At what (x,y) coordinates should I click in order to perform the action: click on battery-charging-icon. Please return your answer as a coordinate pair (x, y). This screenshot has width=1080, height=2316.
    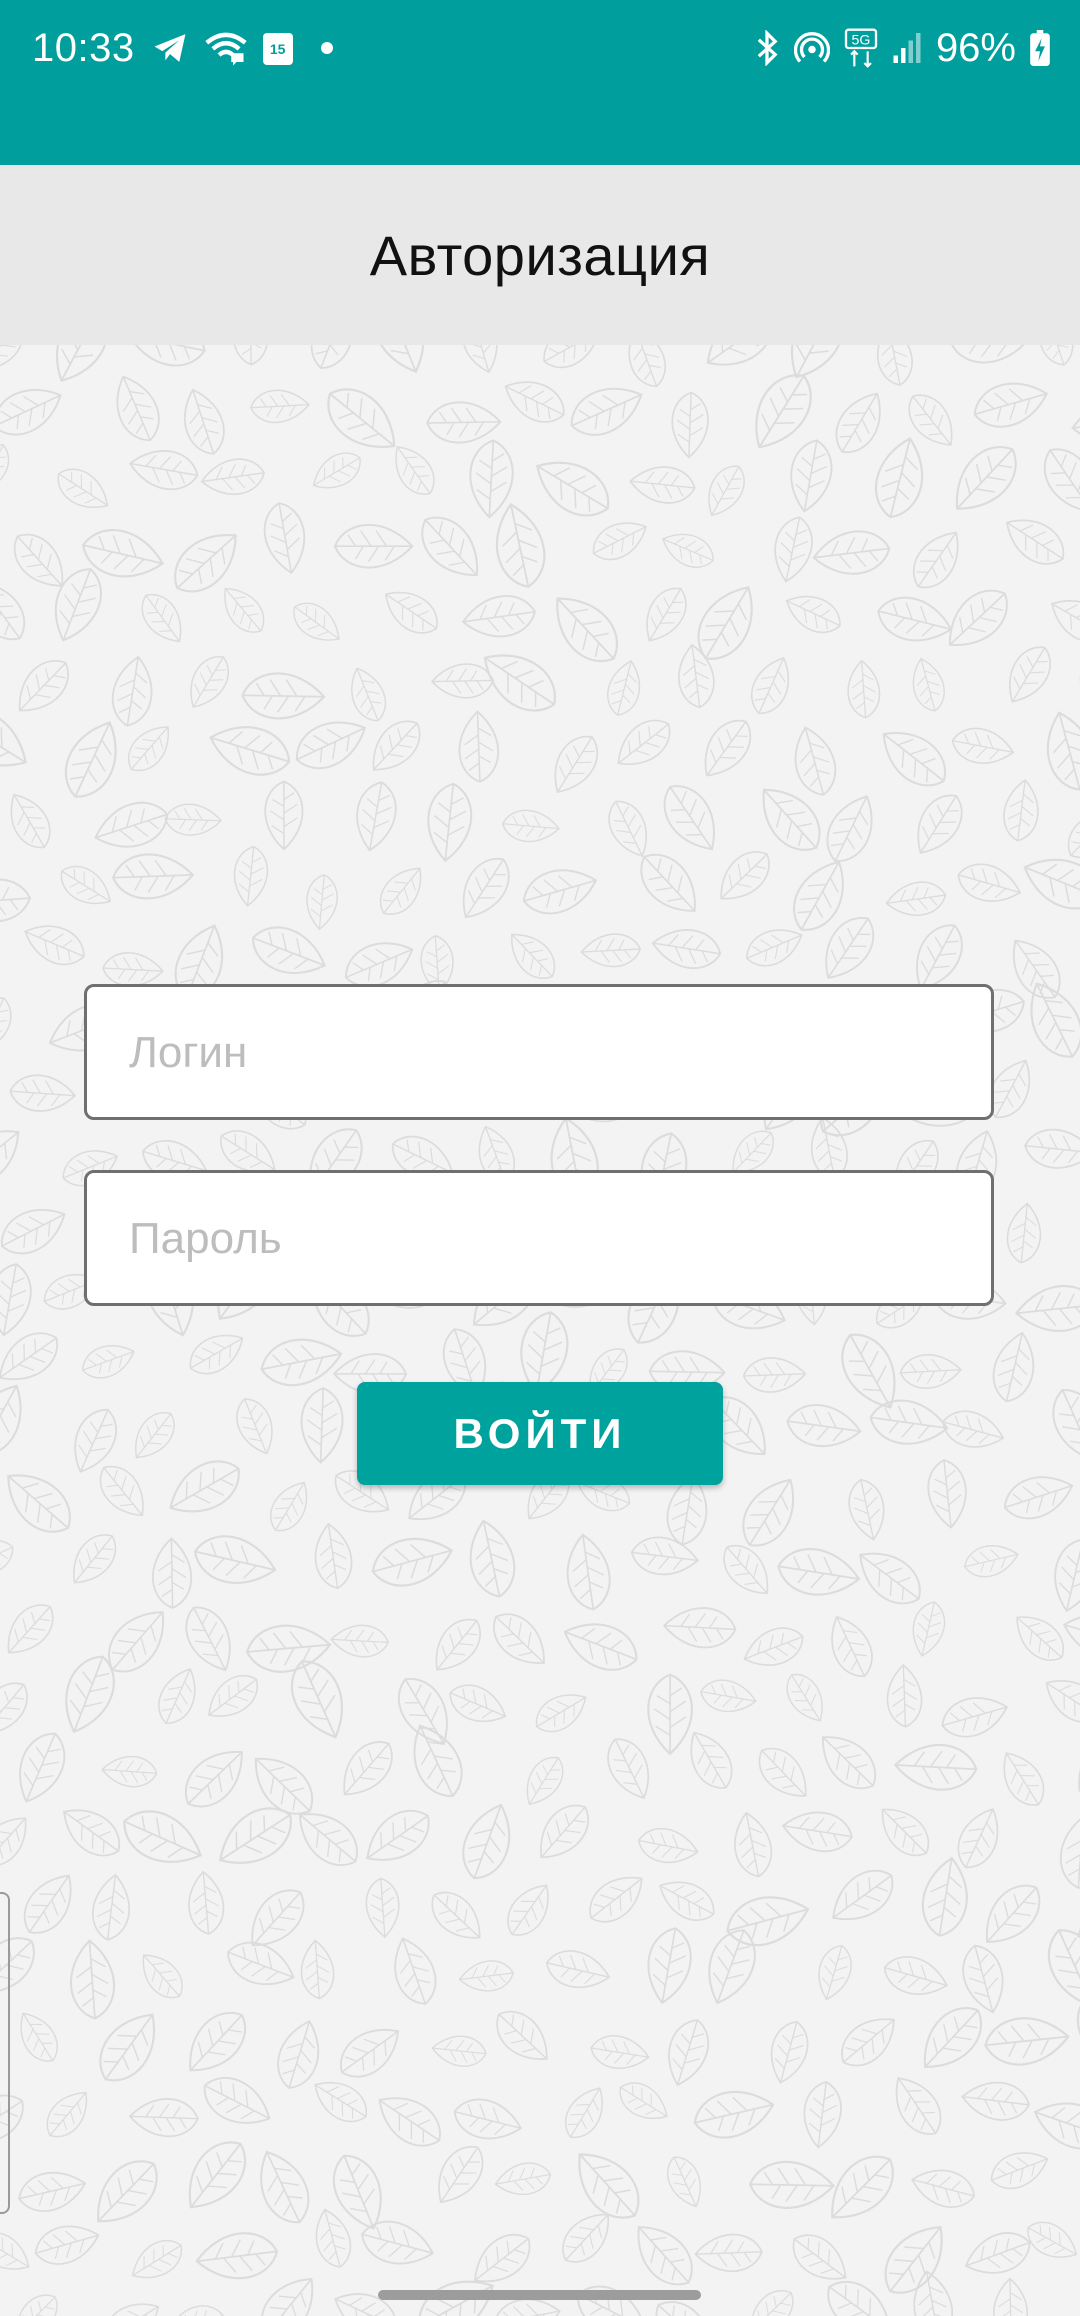
    Looking at the image, I should click on (1040, 48).